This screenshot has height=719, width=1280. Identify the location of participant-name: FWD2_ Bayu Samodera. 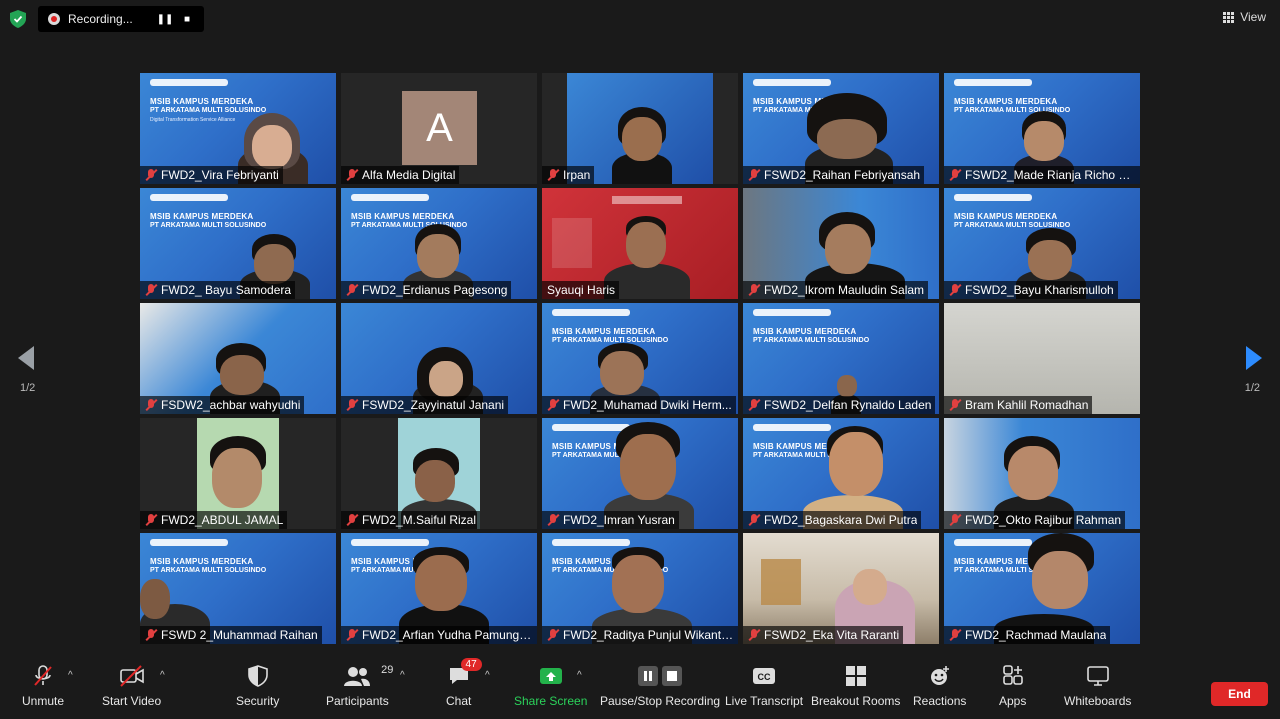
(218, 290).